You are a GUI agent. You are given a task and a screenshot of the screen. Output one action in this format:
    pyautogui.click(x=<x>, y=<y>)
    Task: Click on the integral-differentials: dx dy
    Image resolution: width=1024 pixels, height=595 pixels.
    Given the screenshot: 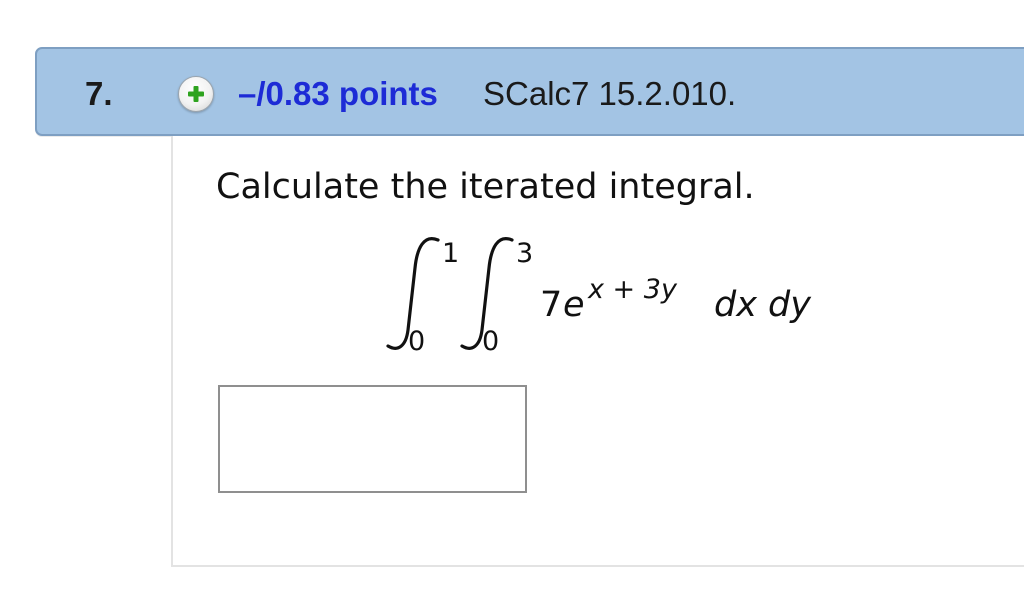 What is the action you would take?
    pyautogui.click(x=763, y=305)
    